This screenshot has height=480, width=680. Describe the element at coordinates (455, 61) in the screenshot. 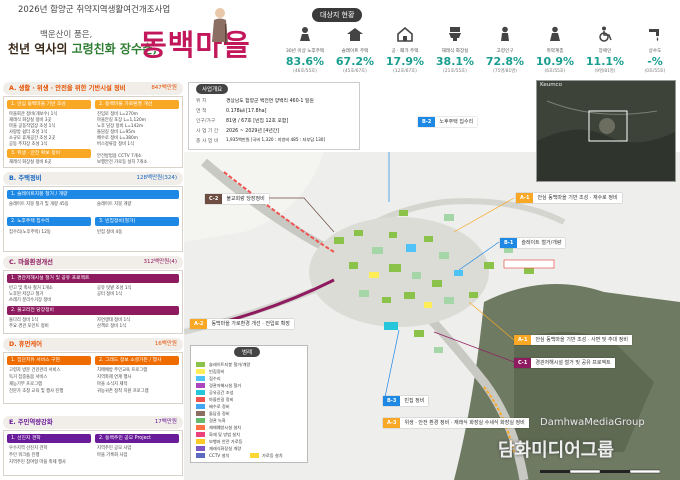

I see `stat-value: 38.1%` at that location.